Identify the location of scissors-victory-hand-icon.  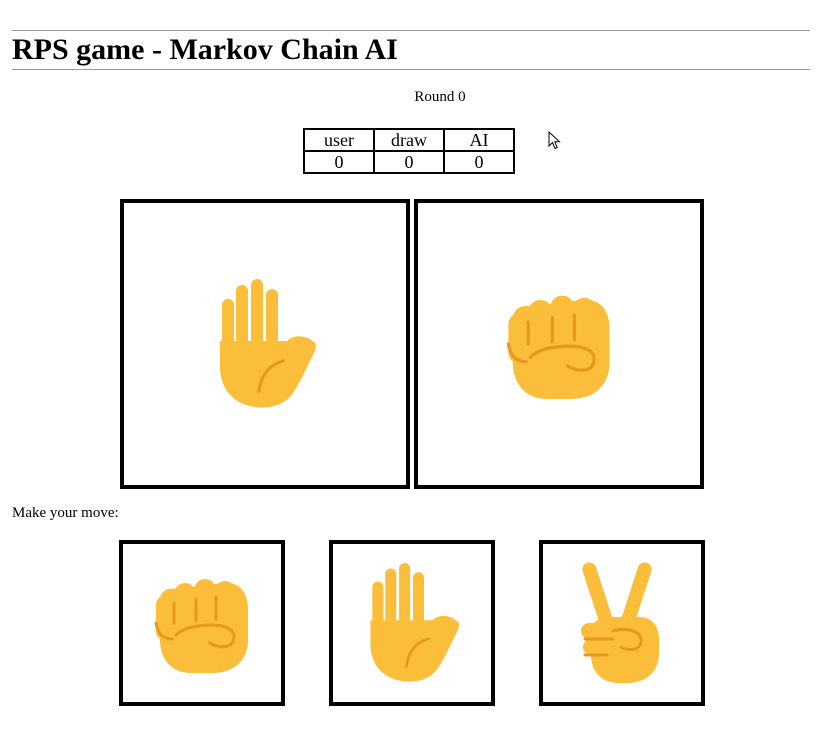
(620, 622).